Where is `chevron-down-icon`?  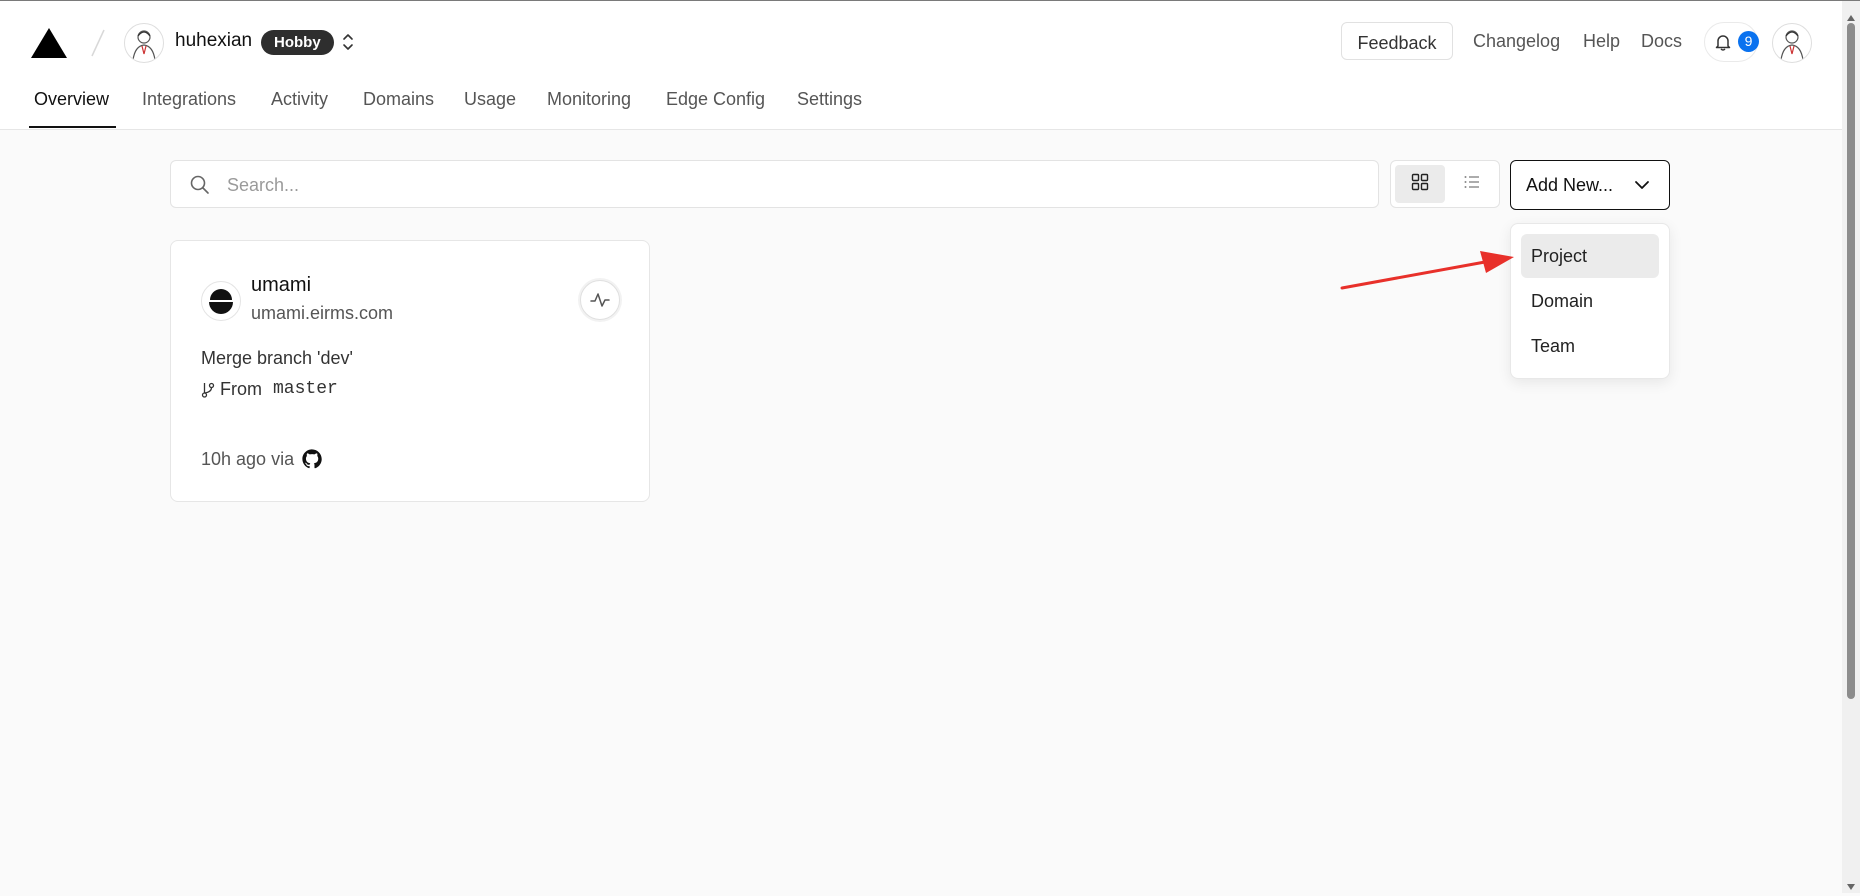 chevron-down-icon is located at coordinates (1642, 187).